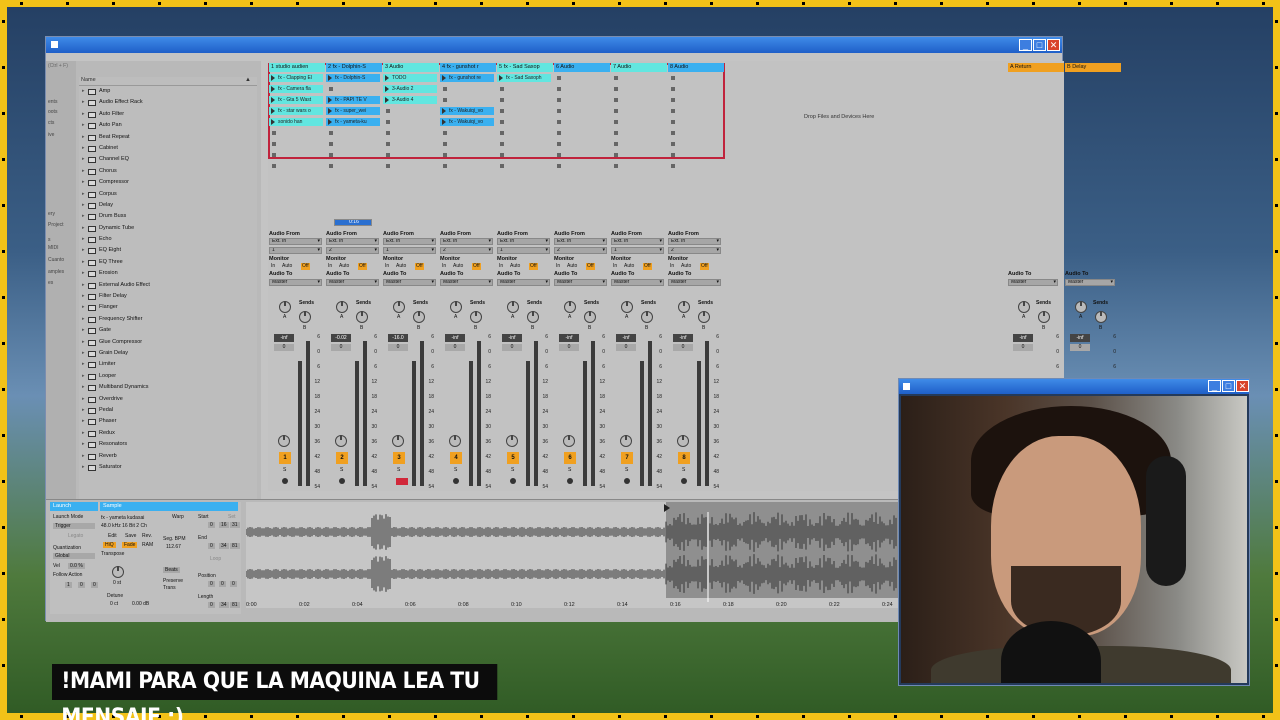  What do you see at coordinates (341, 338) in the screenshot?
I see `volume-display: -0.02` at bounding box center [341, 338].